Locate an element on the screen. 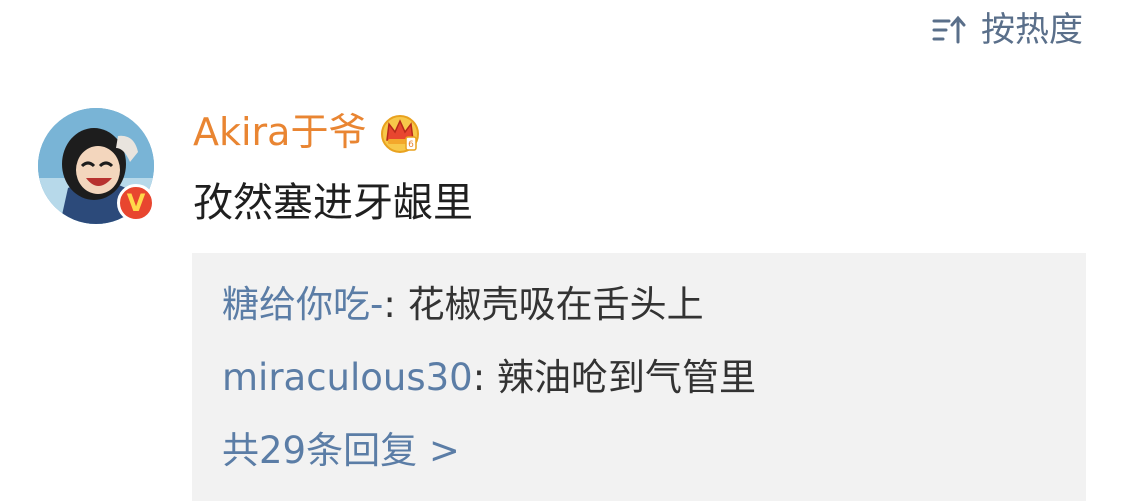 Image resolution: width=1125 pixels, height=501 pixels. comment-text: 孜然塞进牙龈里 is located at coordinates (333, 203).